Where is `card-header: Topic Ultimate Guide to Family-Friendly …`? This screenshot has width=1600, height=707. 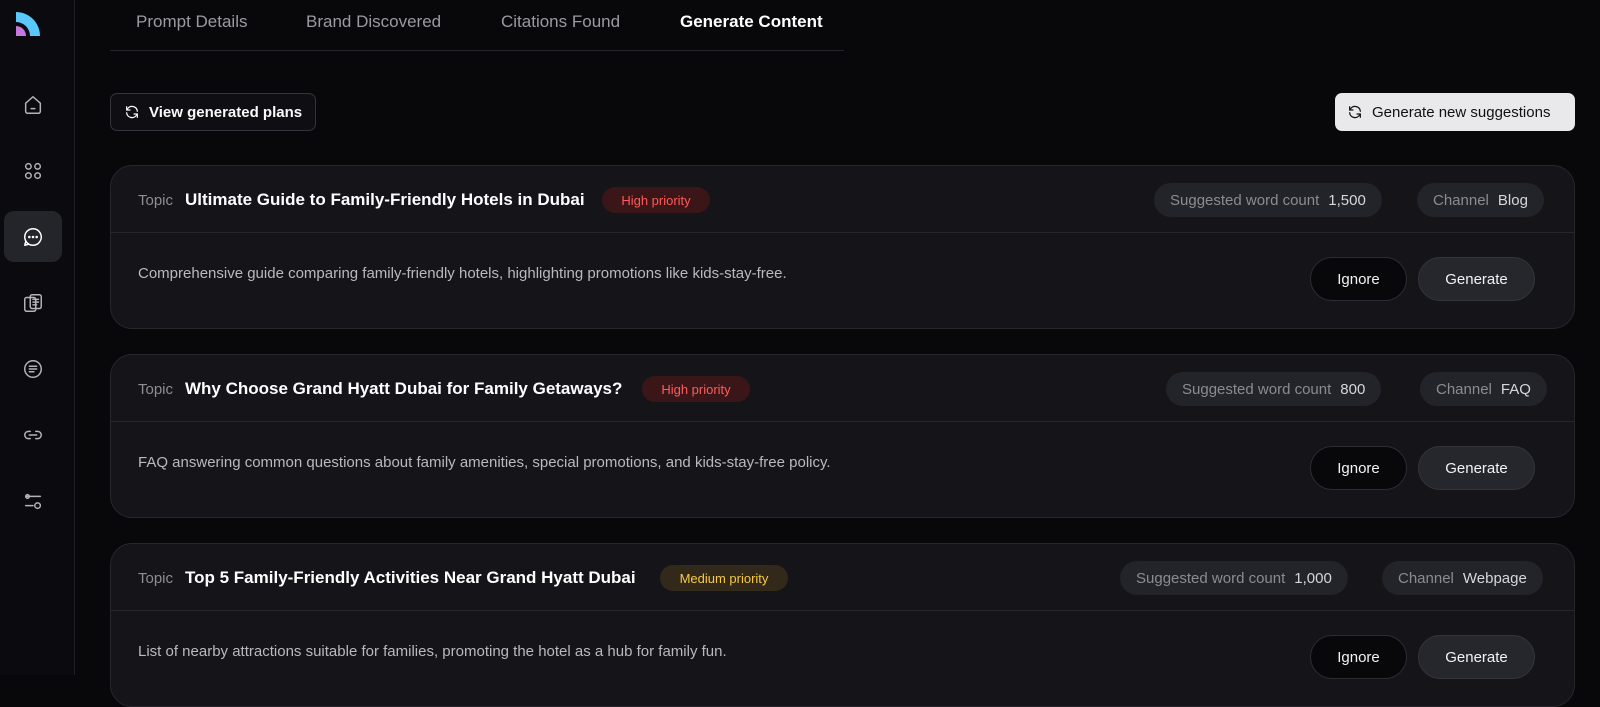
card-header: Topic Ultimate Guide to Family-Friendly … is located at coordinates (842, 199).